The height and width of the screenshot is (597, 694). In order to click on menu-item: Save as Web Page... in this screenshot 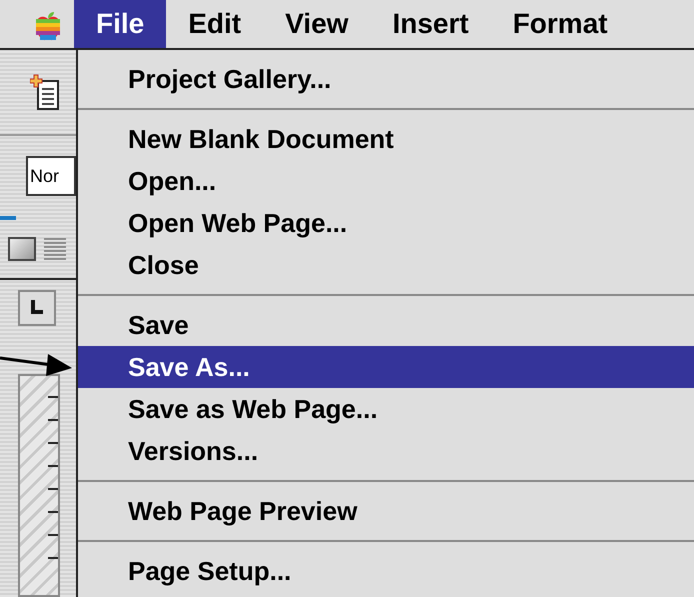, I will do `click(386, 409)`.